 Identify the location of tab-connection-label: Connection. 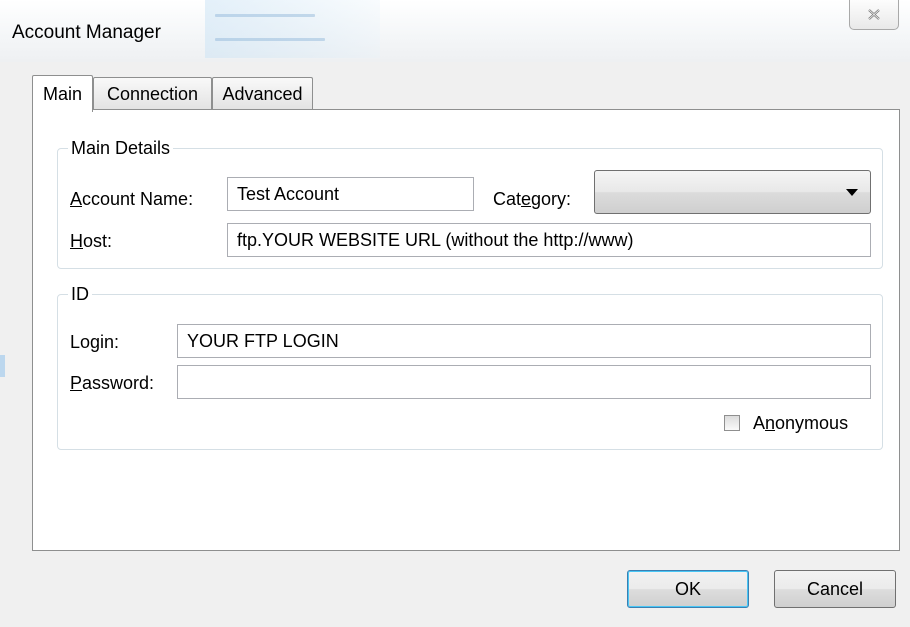
(152, 93).